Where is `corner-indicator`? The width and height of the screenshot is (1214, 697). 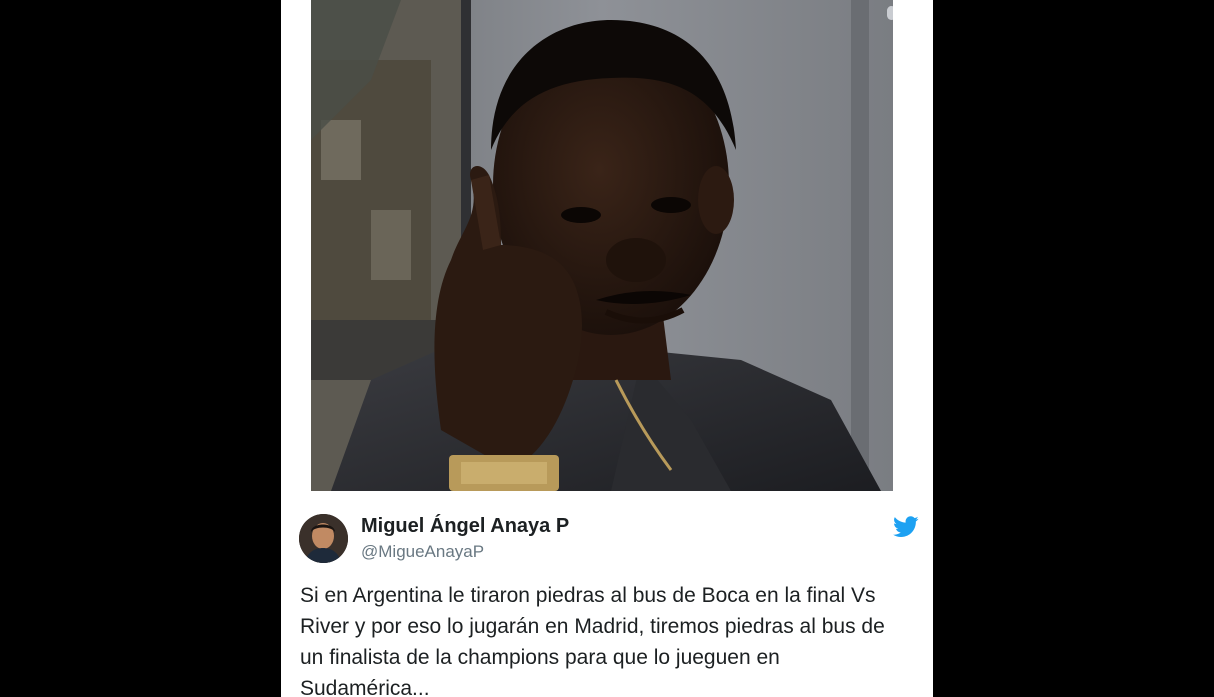
corner-indicator is located at coordinates (890, 13).